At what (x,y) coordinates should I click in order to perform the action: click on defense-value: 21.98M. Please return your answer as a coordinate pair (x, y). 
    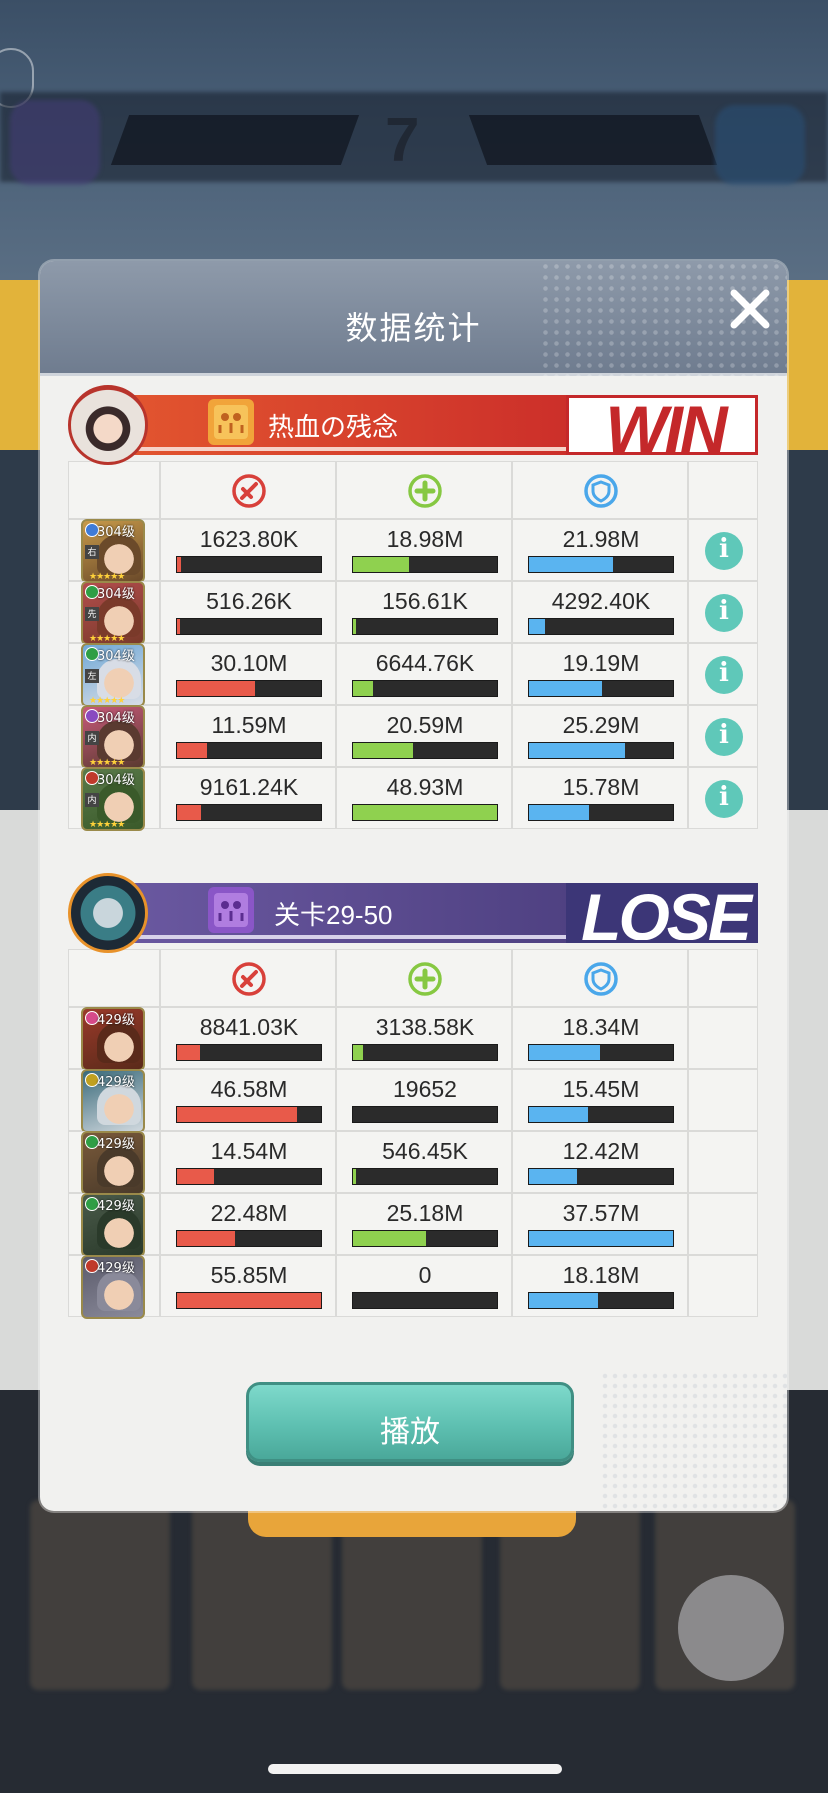
    Looking at the image, I should click on (601, 539).